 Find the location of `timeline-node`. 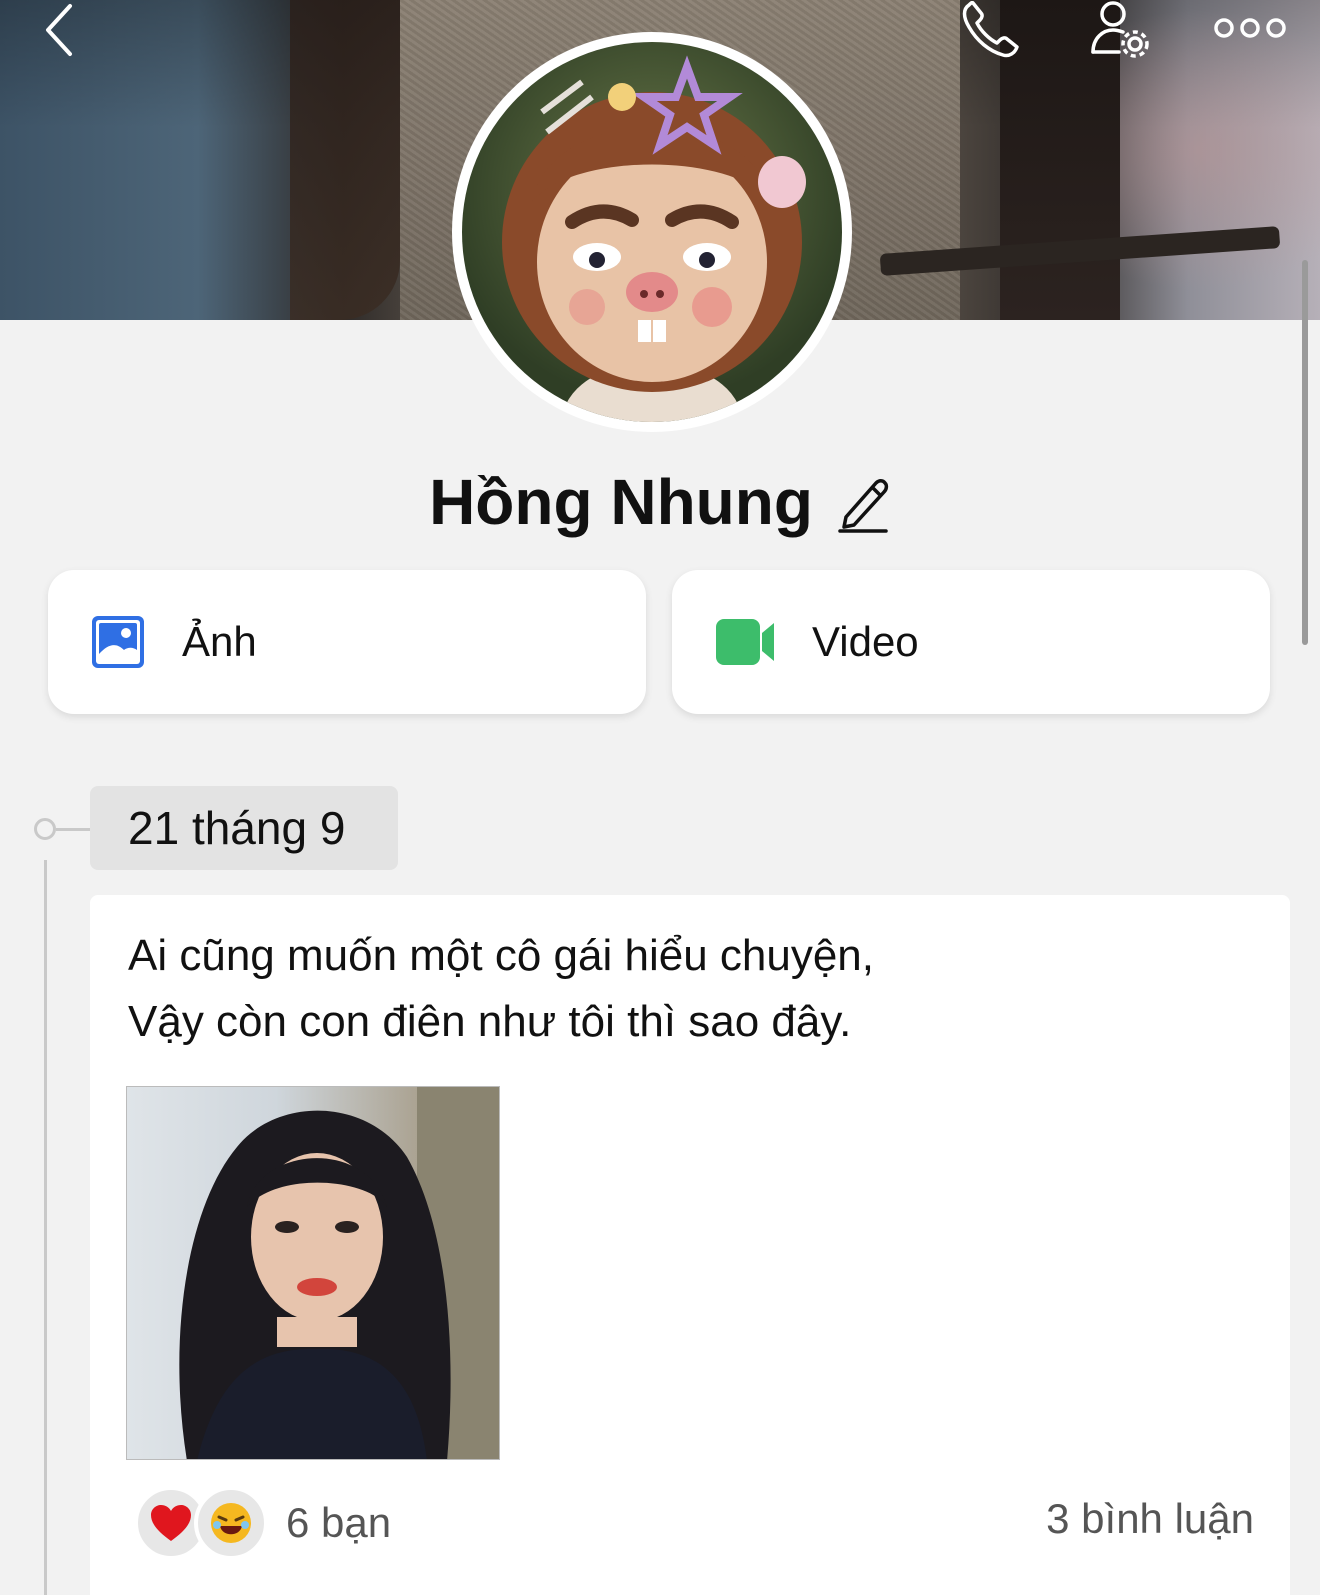

timeline-node is located at coordinates (45, 829).